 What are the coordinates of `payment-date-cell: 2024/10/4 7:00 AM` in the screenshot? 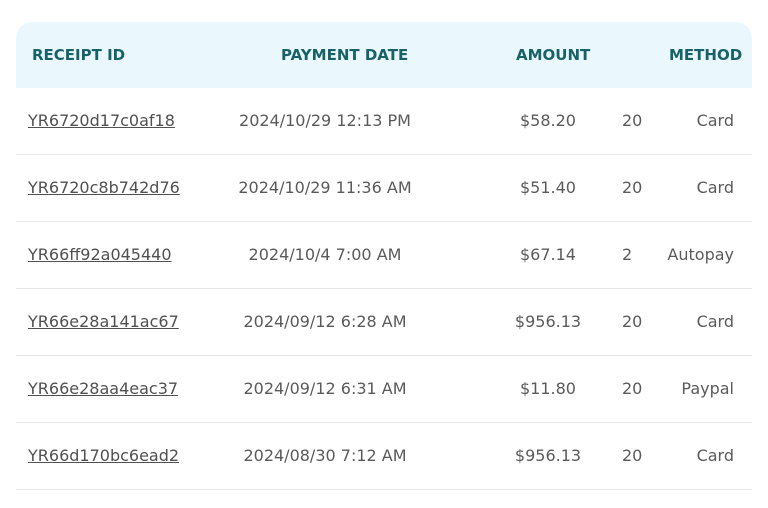 It's located at (325, 254).